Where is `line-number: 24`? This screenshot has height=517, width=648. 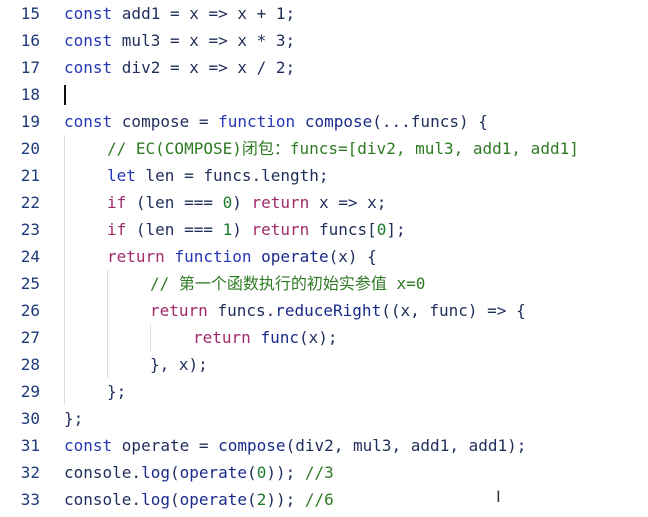
line-number: 24 is located at coordinates (30, 256).